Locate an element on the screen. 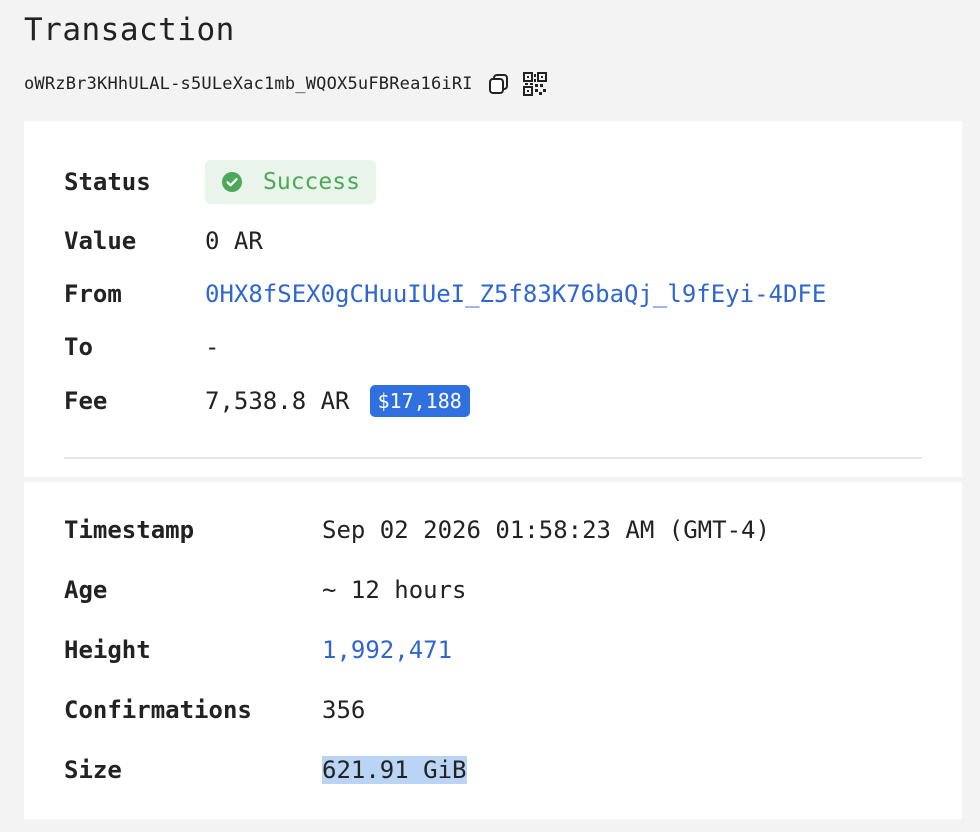 Image resolution: width=980 pixels, height=832 pixels. value-amount: 0 AR is located at coordinates (234, 241).